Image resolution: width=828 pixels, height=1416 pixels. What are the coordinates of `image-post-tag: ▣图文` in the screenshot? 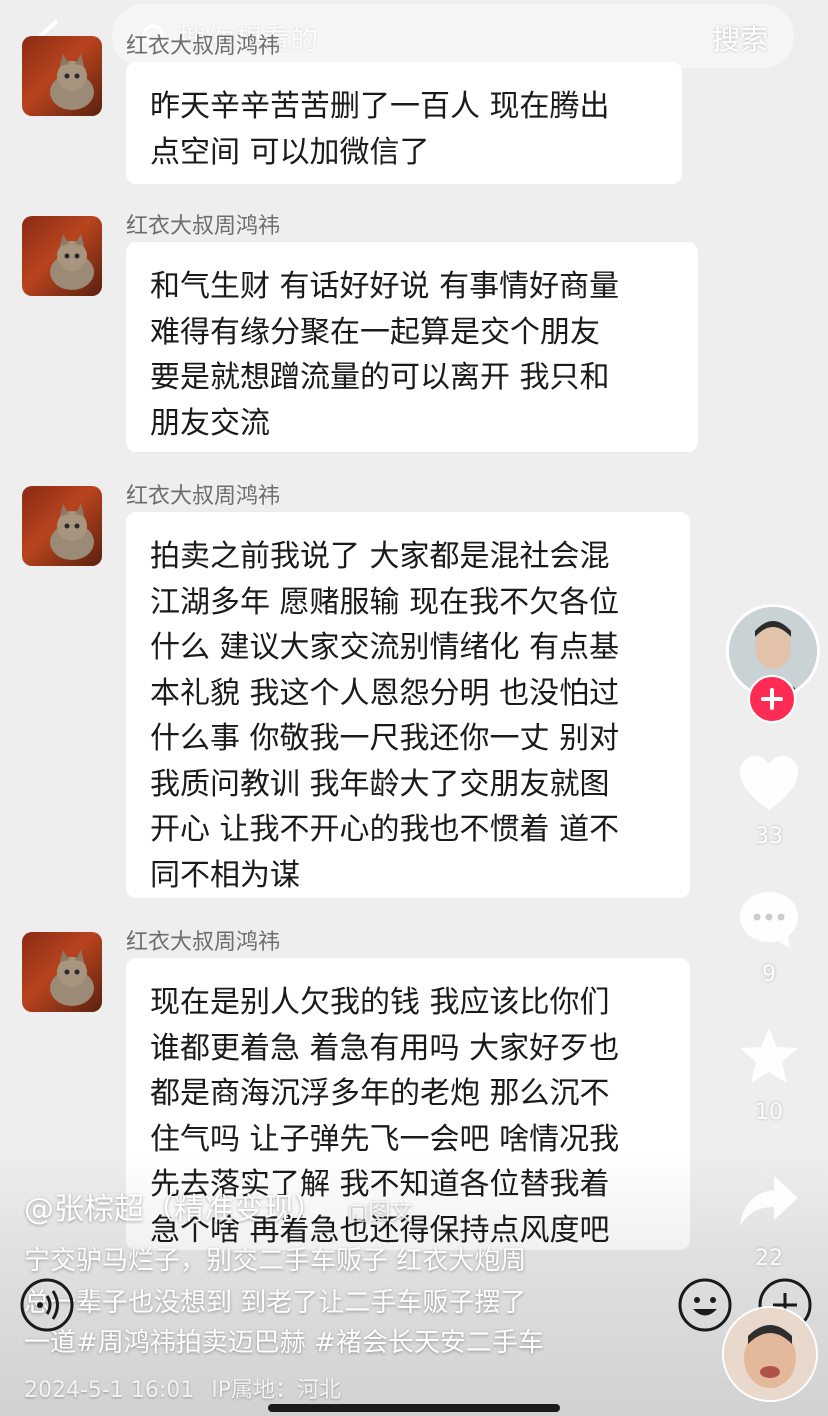 It's located at (380, 1212).